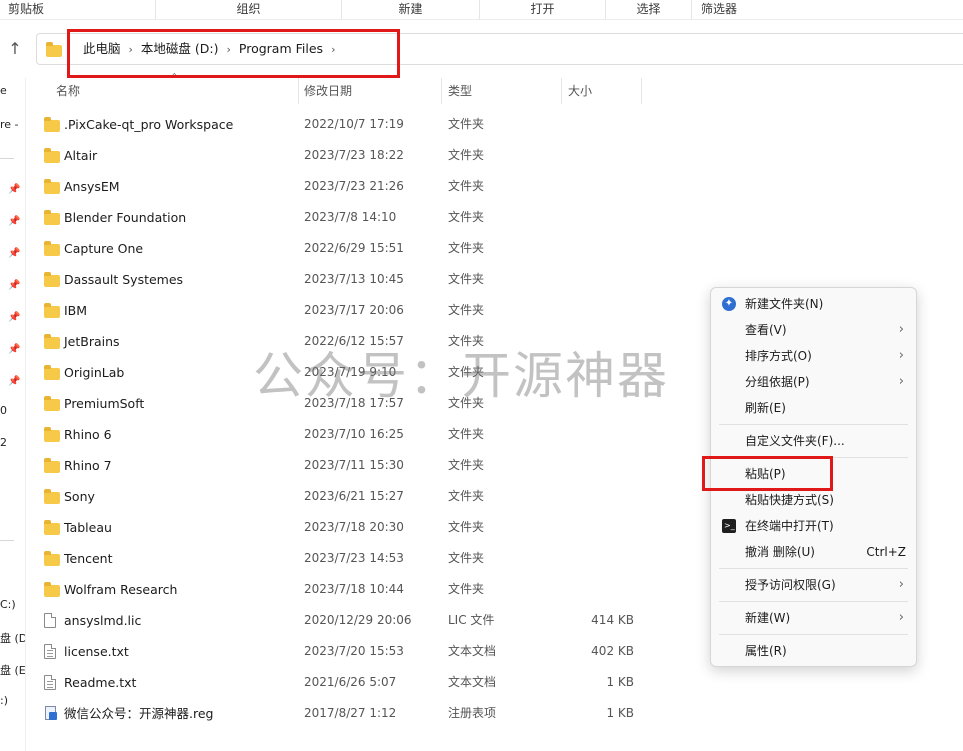  Describe the element at coordinates (350, 651) in the screenshot. I see `file-row: license.txt 2023/7/20 15:53 文本文档 402 KB` at that location.